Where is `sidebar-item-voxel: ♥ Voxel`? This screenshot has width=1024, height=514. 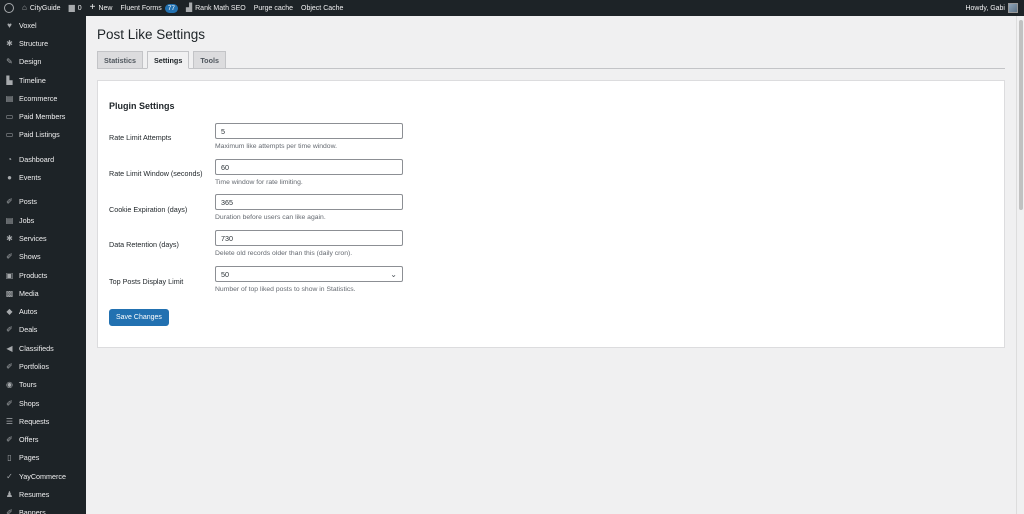 sidebar-item-voxel: ♥ Voxel is located at coordinates (43, 25).